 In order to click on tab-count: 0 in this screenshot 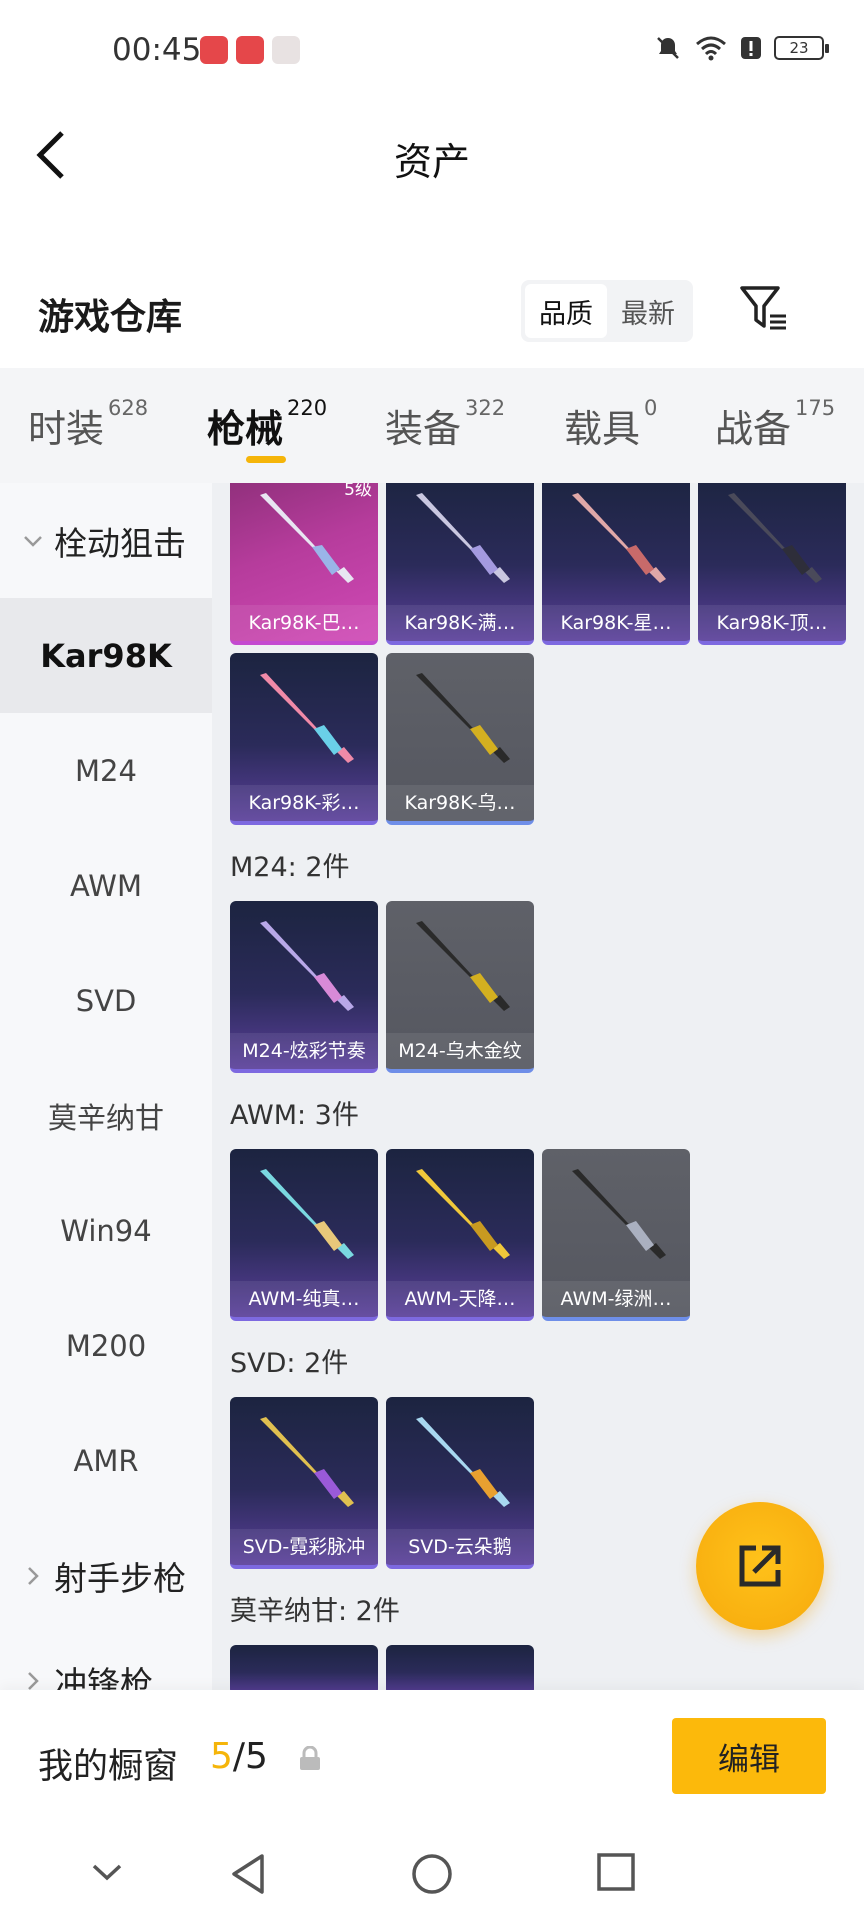, I will do `click(651, 408)`.